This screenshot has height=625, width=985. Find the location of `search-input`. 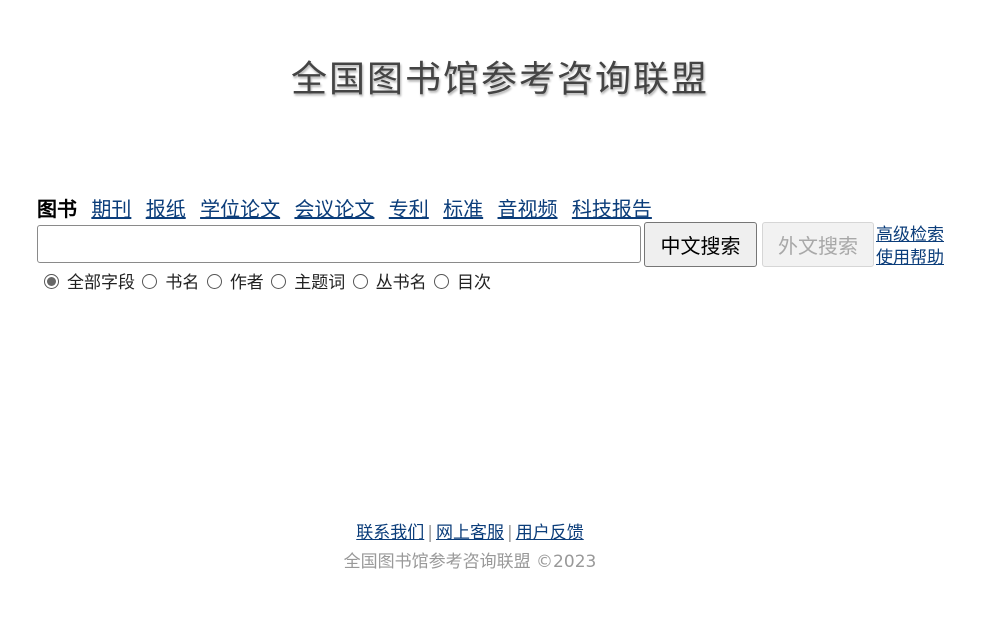

search-input is located at coordinates (339, 244).